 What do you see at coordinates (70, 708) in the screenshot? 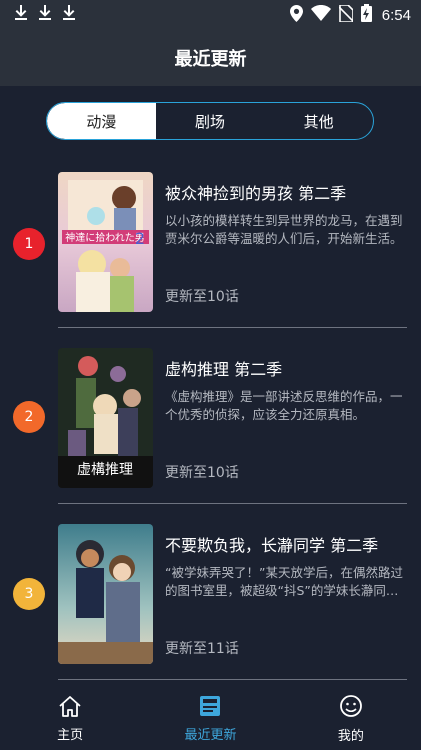
I see `home-icon` at bounding box center [70, 708].